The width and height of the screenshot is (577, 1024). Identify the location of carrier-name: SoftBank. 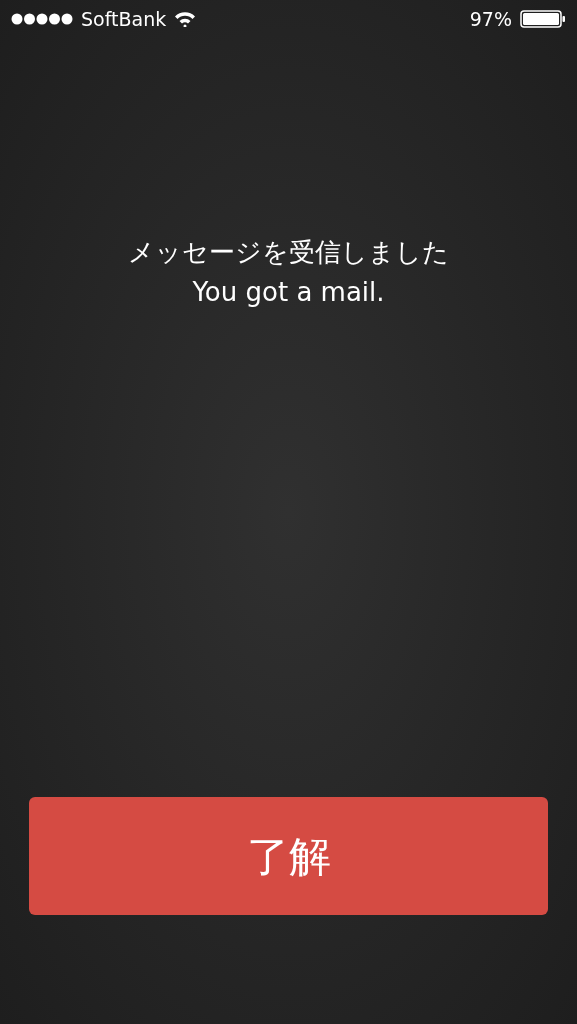
(124, 19).